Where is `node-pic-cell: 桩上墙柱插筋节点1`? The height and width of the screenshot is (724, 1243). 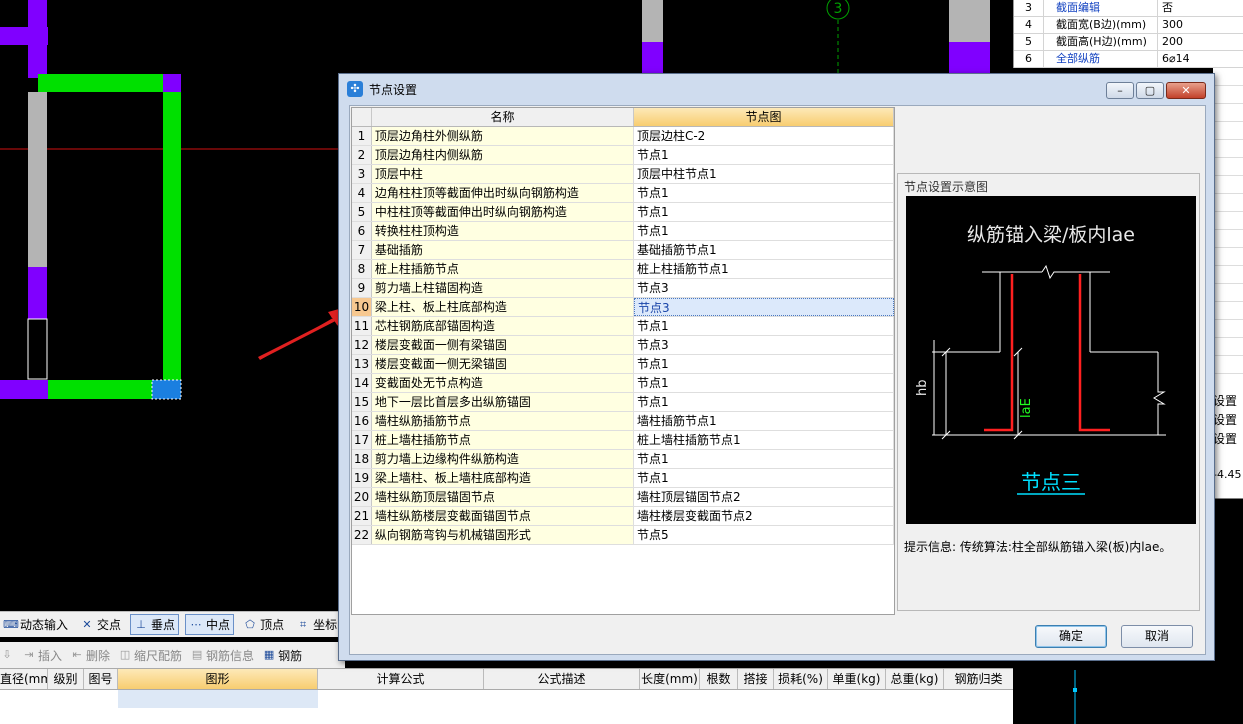
node-pic-cell: 桩上墙柱插筋节点1 is located at coordinates (764, 440).